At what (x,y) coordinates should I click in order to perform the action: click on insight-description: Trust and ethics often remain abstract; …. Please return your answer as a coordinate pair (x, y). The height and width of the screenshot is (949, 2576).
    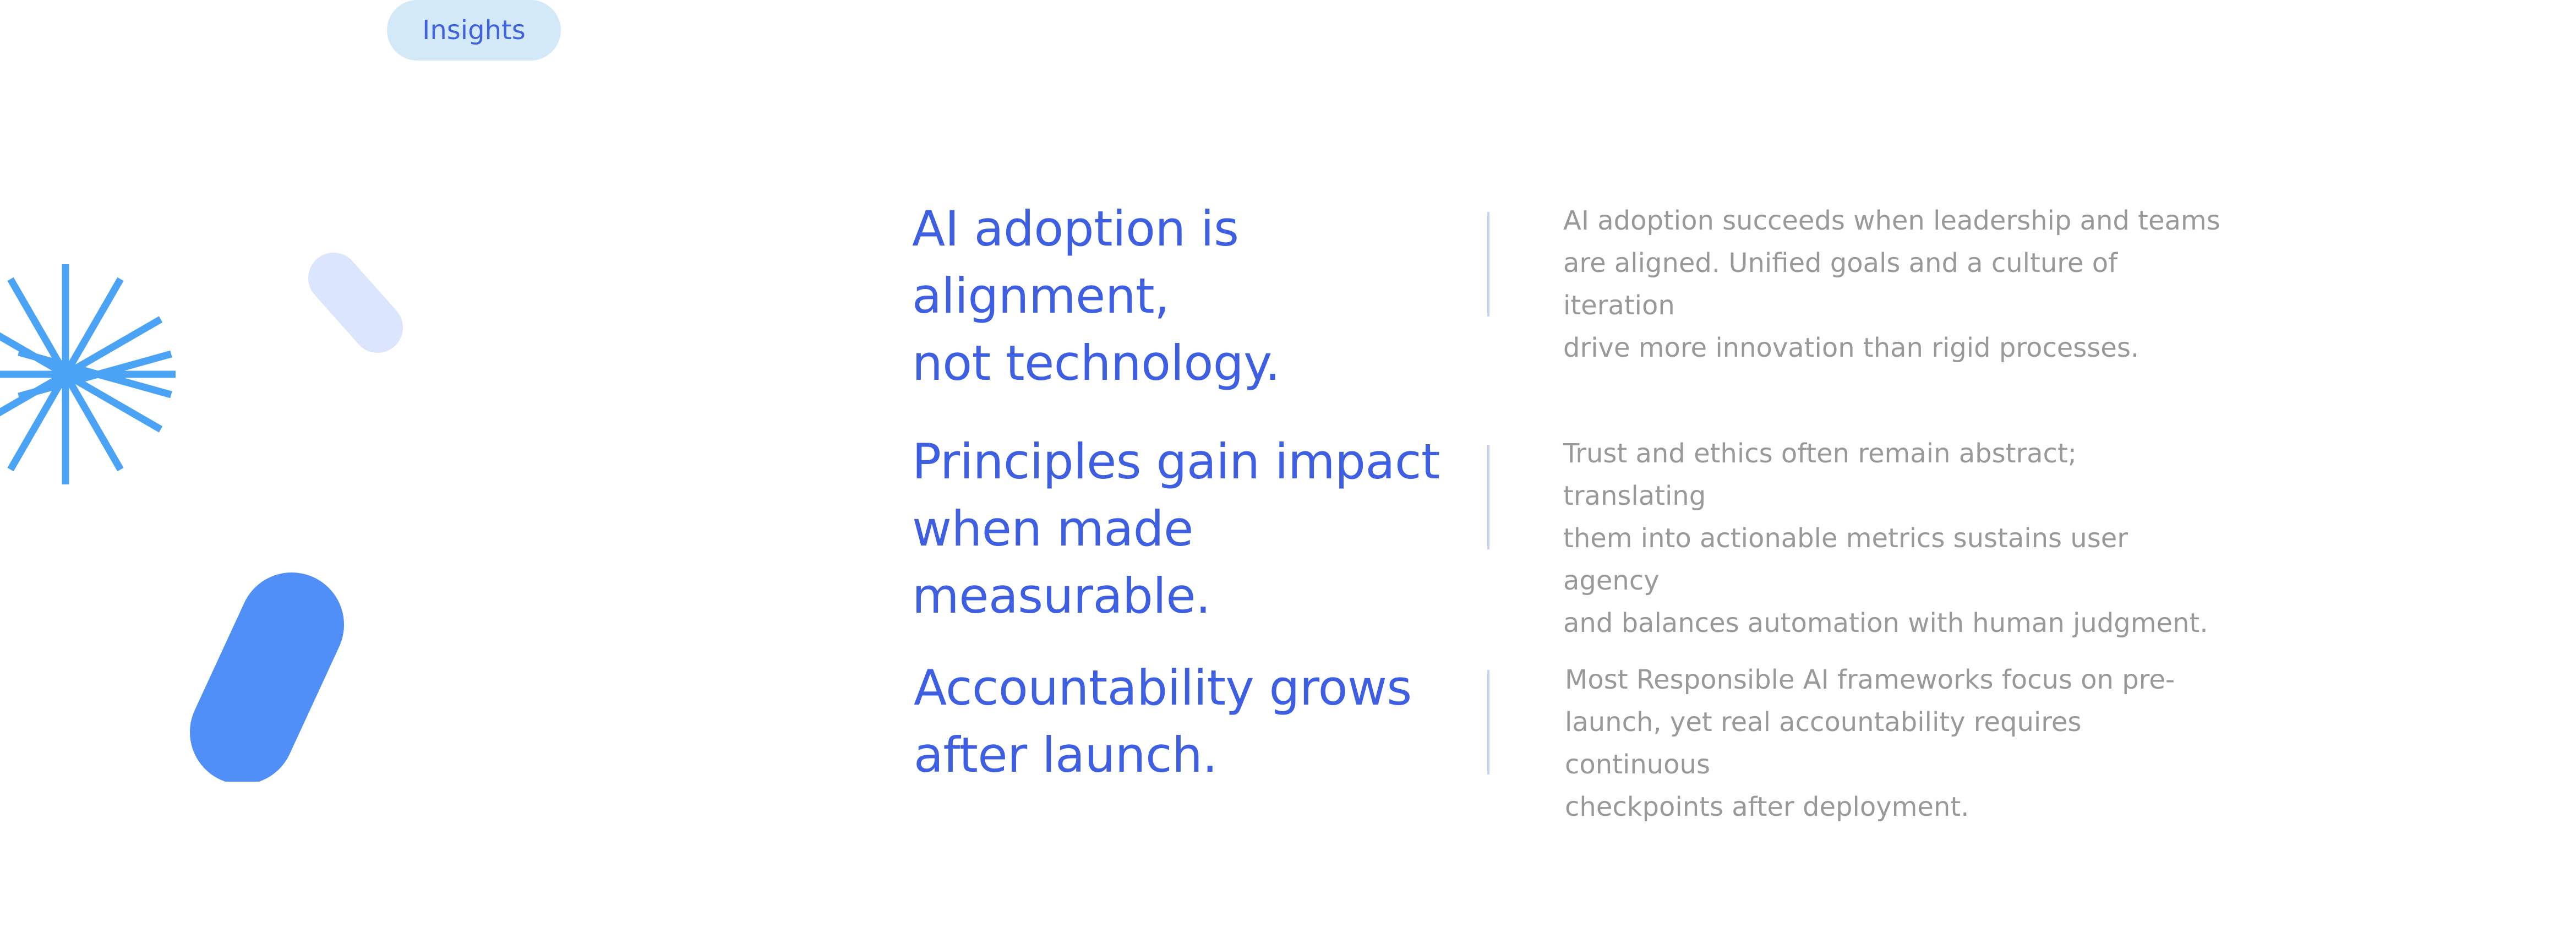
    Looking at the image, I should click on (1885, 538).